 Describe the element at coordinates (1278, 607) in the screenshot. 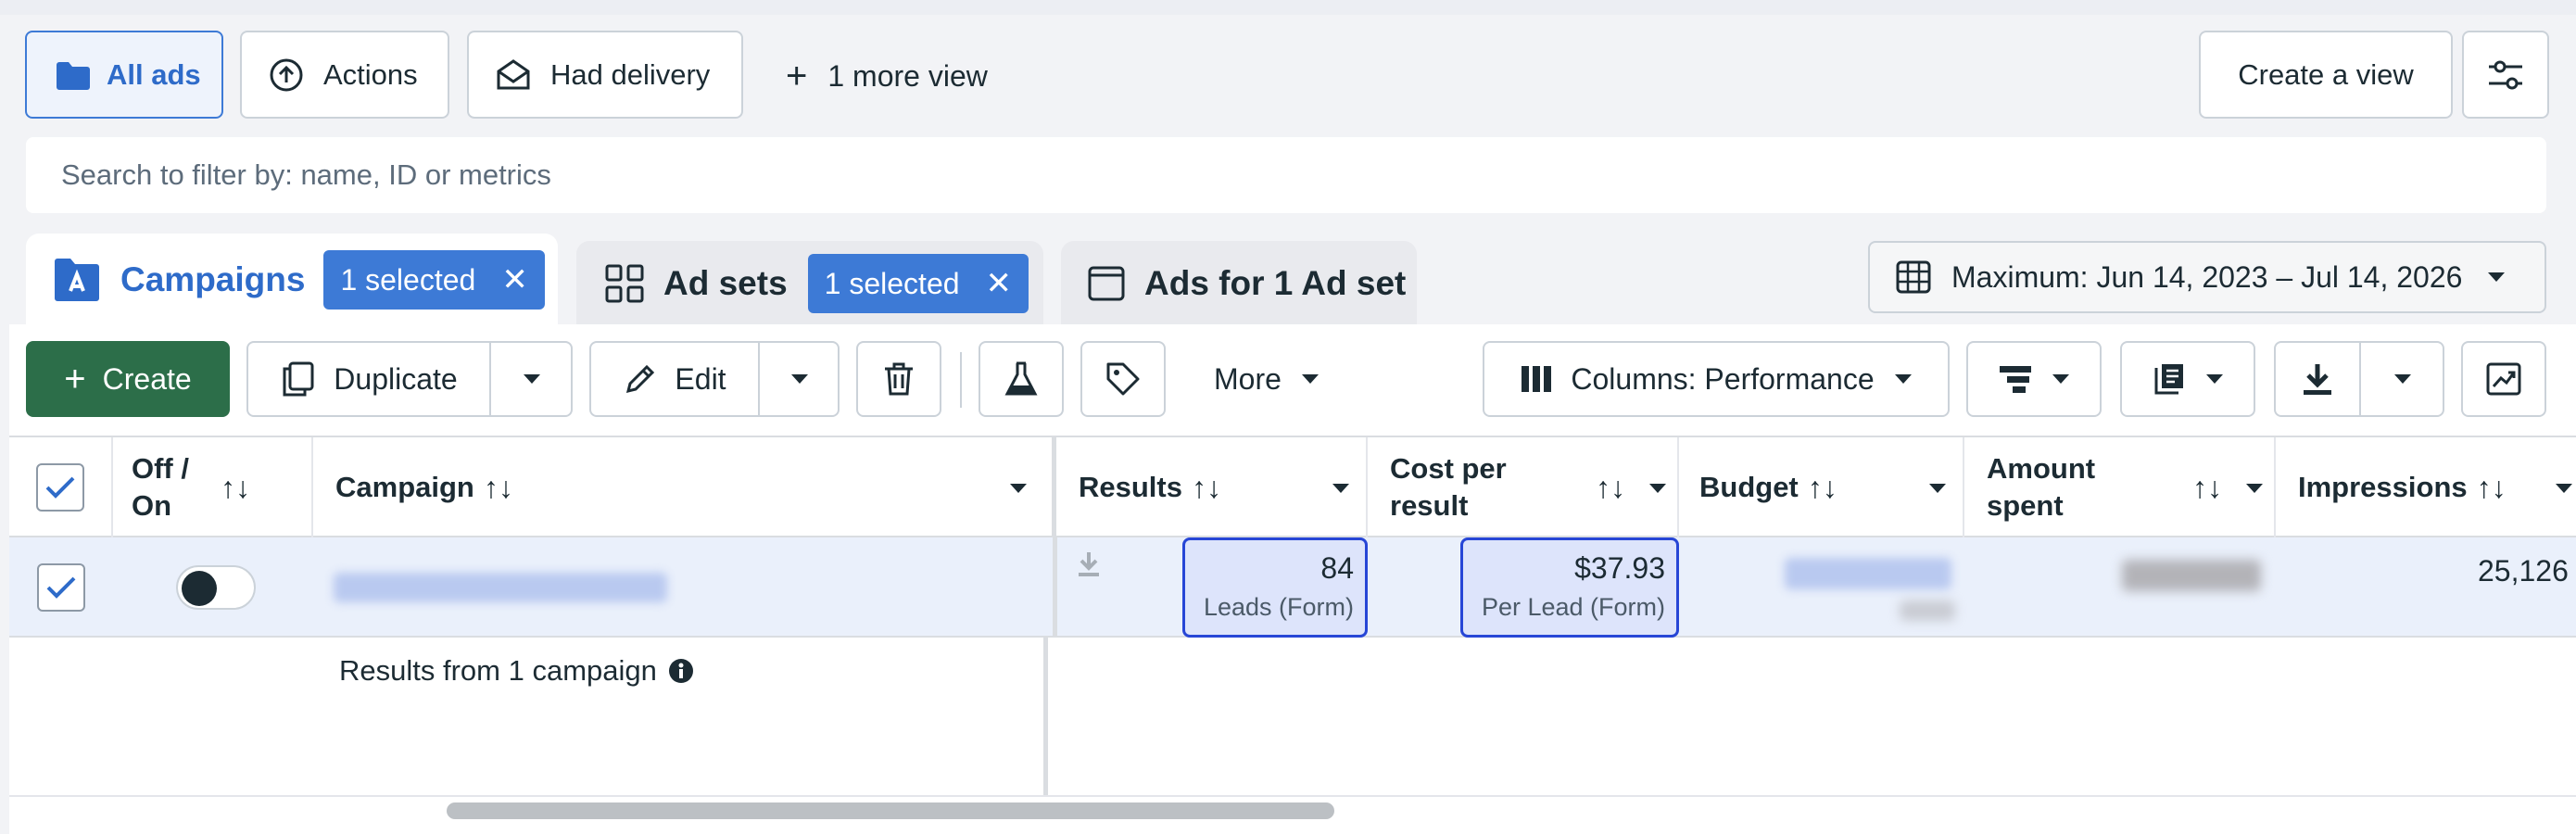

I see `results-subtext: Leads (Form)` at that location.